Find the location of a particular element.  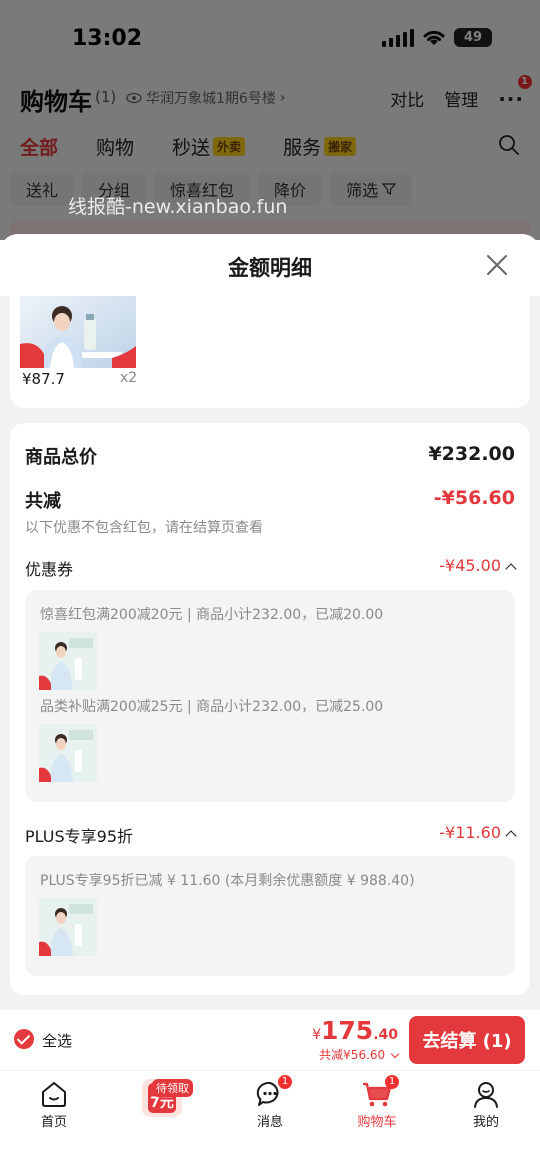

coupon-value: -¥45.00 is located at coordinates (470, 565).